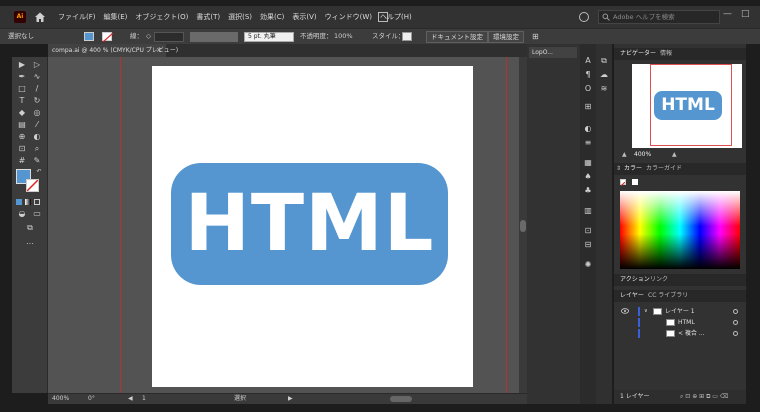  I want to click on swatches-panel-icon: ▦, so click(588, 163).